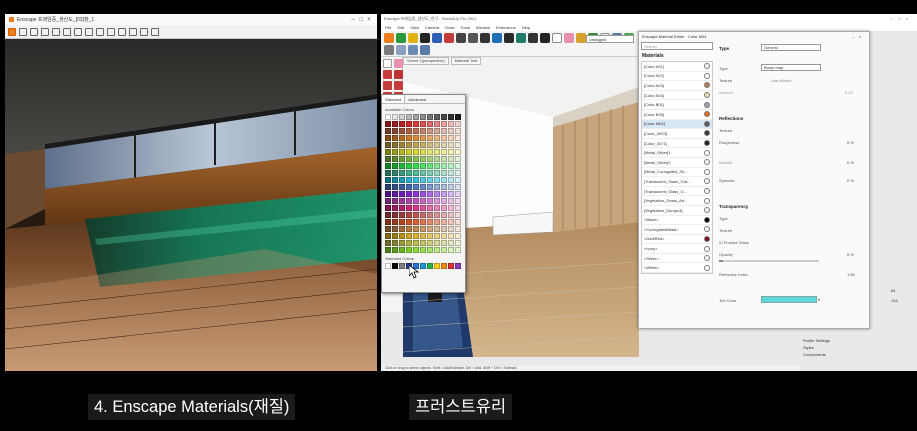 The width and height of the screenshot is (917, 431). Describe the element at coordinates (425, 38) in the screenshot. I see `enscape-settings-icon` at that location.